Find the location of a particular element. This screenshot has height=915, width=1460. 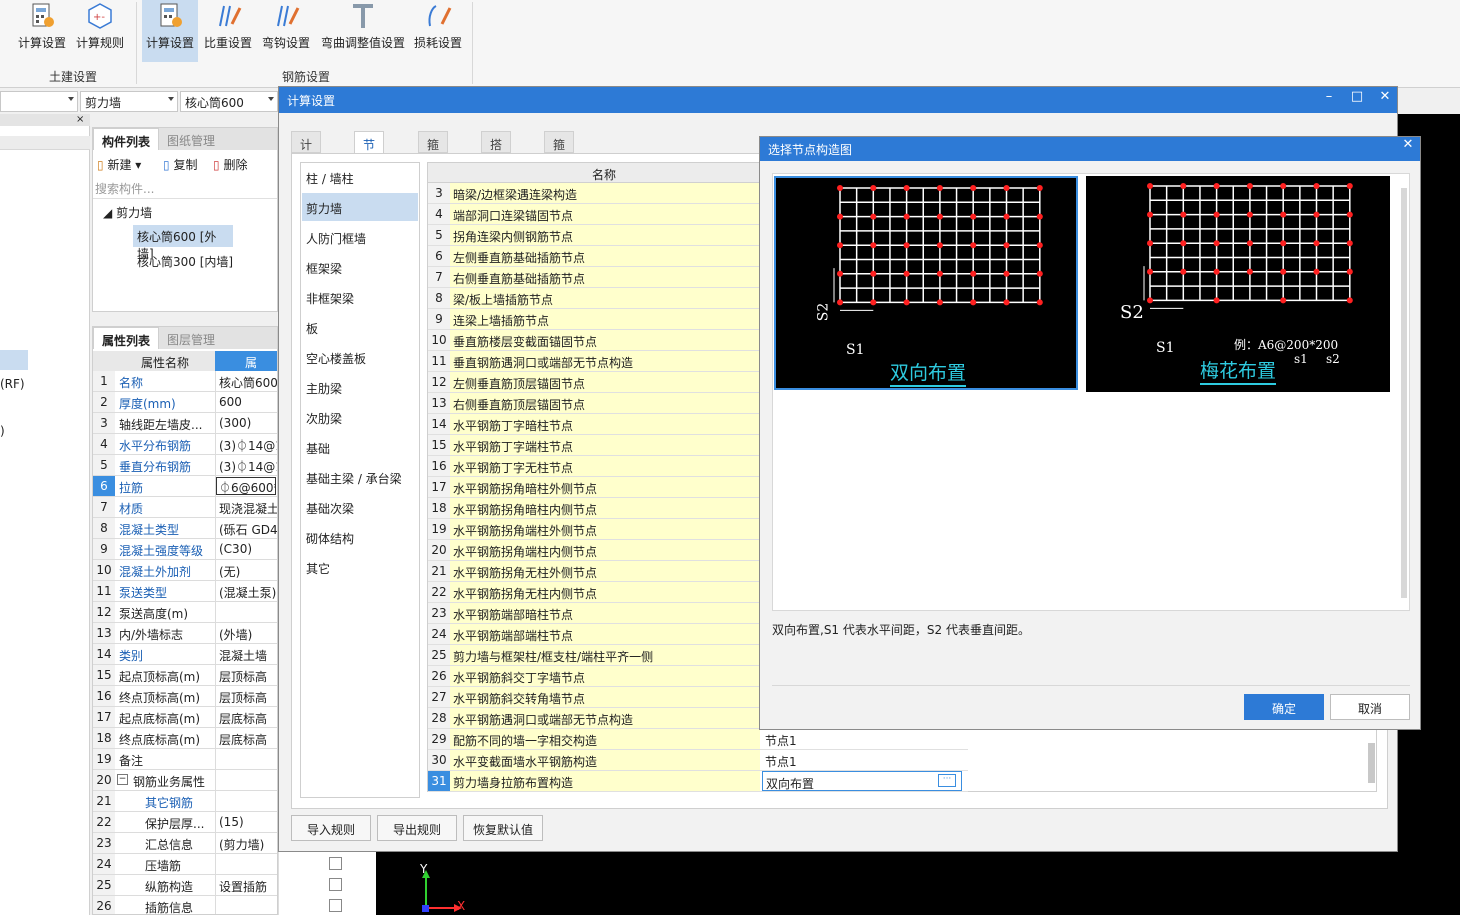

table-row: 30 水平变截面墙水平钢筋构造 节点1 is located at coordinates (698, 760).